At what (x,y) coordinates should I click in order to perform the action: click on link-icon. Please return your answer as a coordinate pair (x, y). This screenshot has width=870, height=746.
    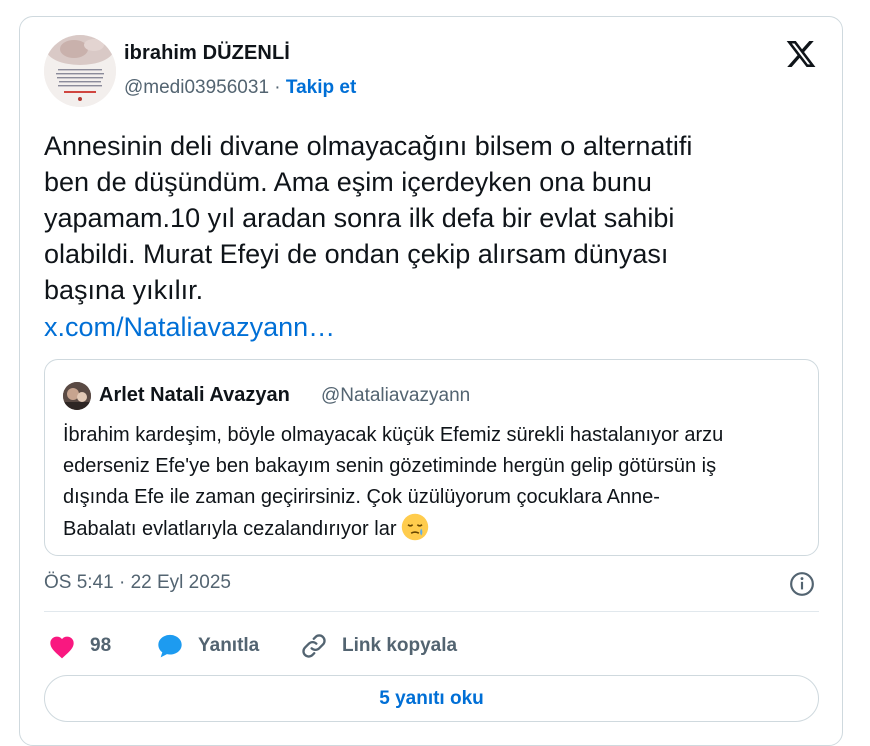
    Looking at the image, I should click on (314, 646).